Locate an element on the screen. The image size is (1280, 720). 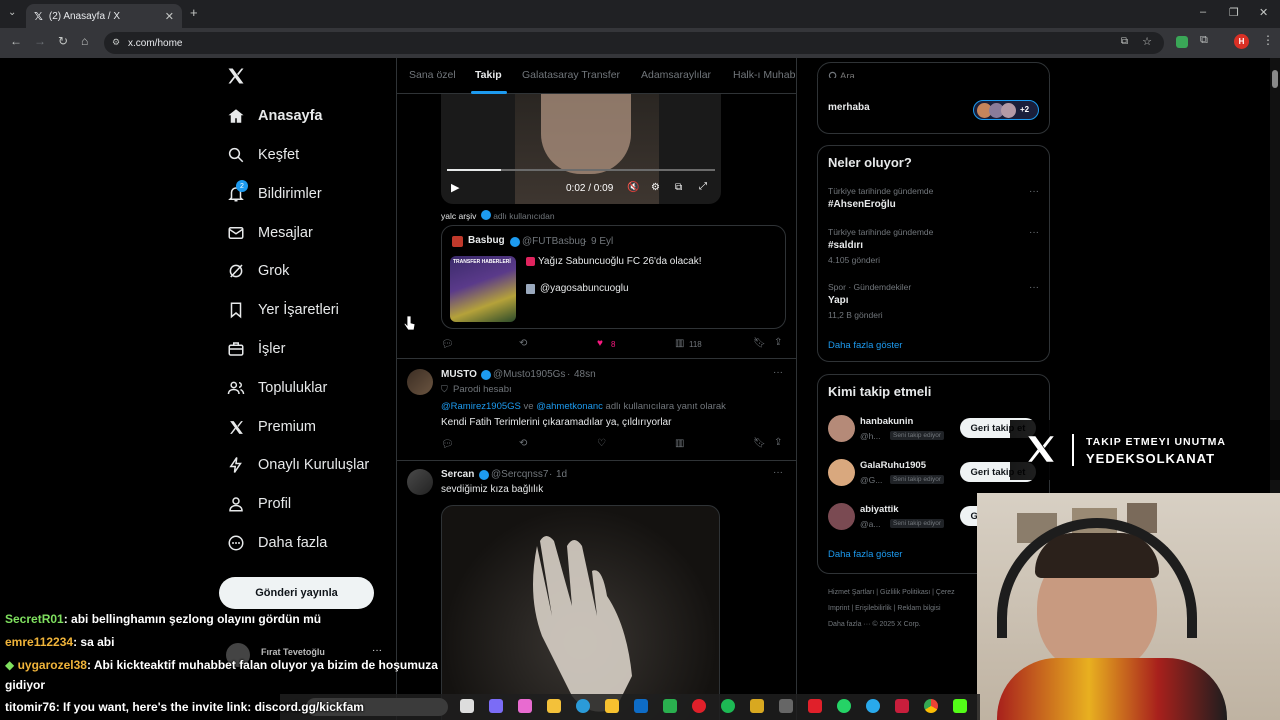
browser-tab: 𝕏 (2) Anasayfa / X ✕ is located at coordinates (104, 16).